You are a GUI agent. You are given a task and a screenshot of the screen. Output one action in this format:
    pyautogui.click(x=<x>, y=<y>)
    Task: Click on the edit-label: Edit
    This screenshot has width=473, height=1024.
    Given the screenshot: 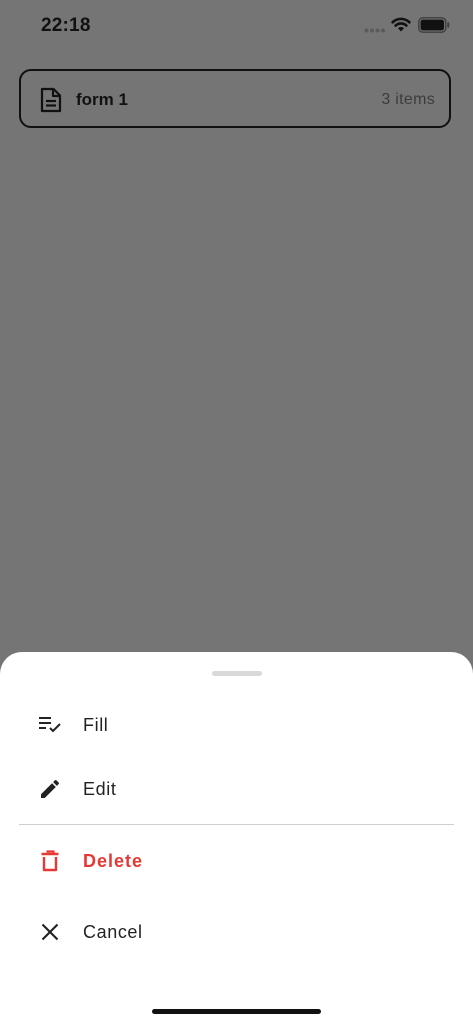 What is the action you would take?
    pyautogui.click(x=100, y=789)
    